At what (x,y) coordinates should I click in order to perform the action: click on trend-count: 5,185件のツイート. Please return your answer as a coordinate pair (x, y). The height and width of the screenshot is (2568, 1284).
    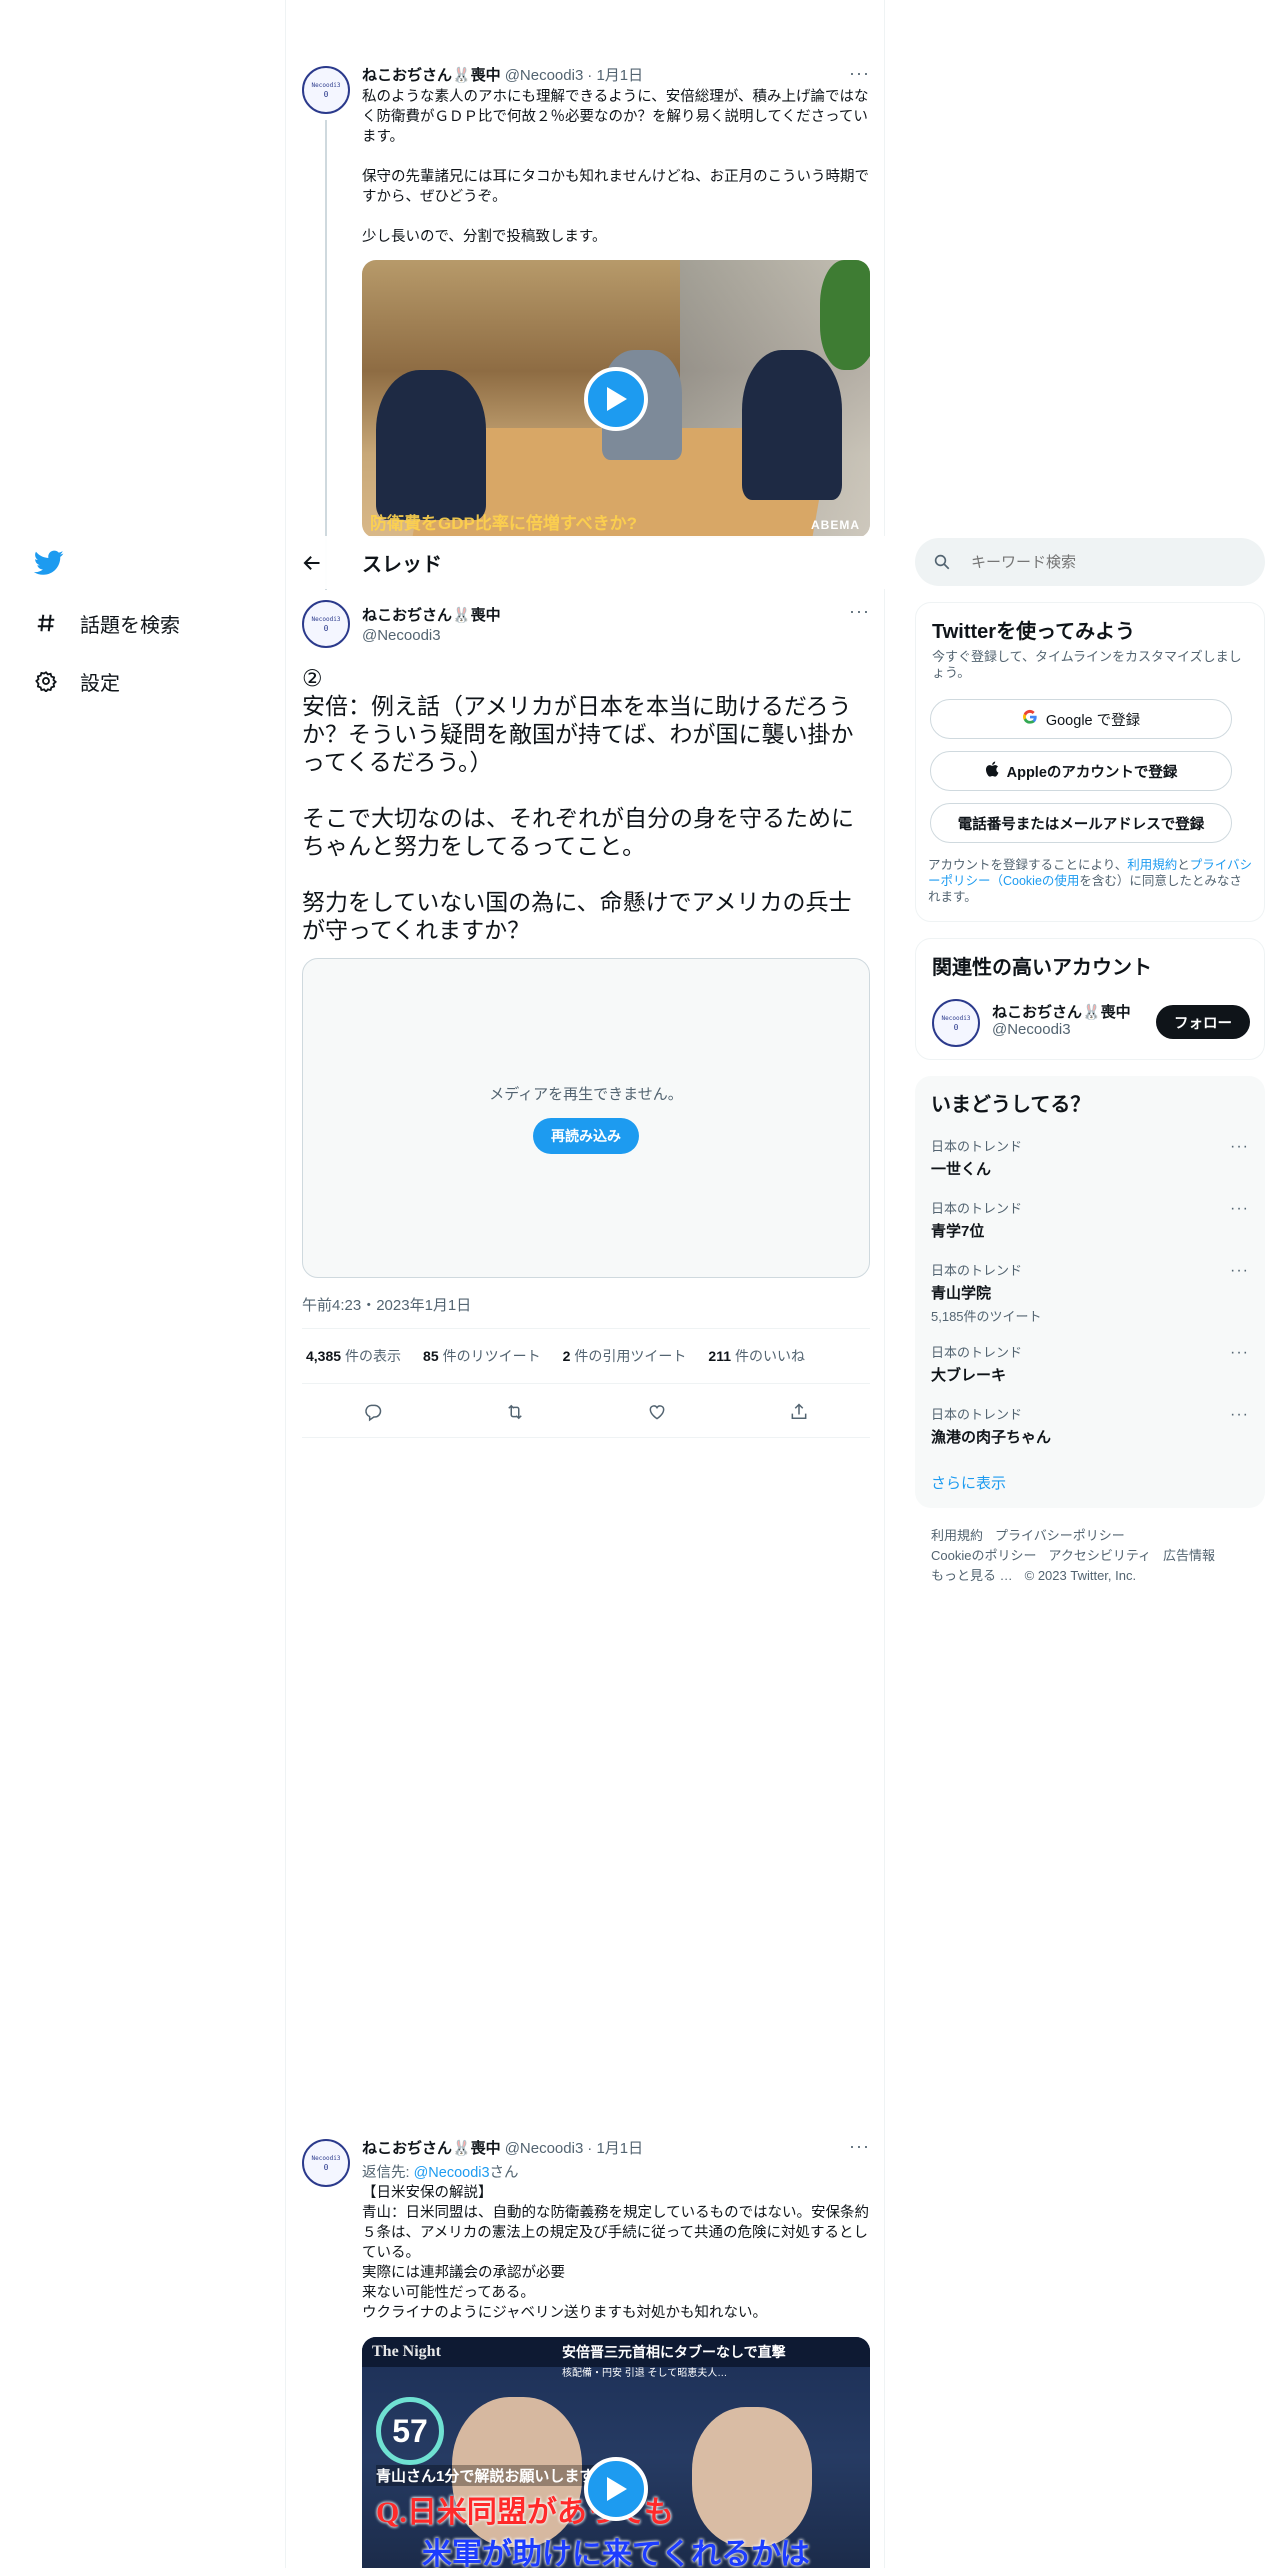
    Looking at the image, I should click on (986, 1316).